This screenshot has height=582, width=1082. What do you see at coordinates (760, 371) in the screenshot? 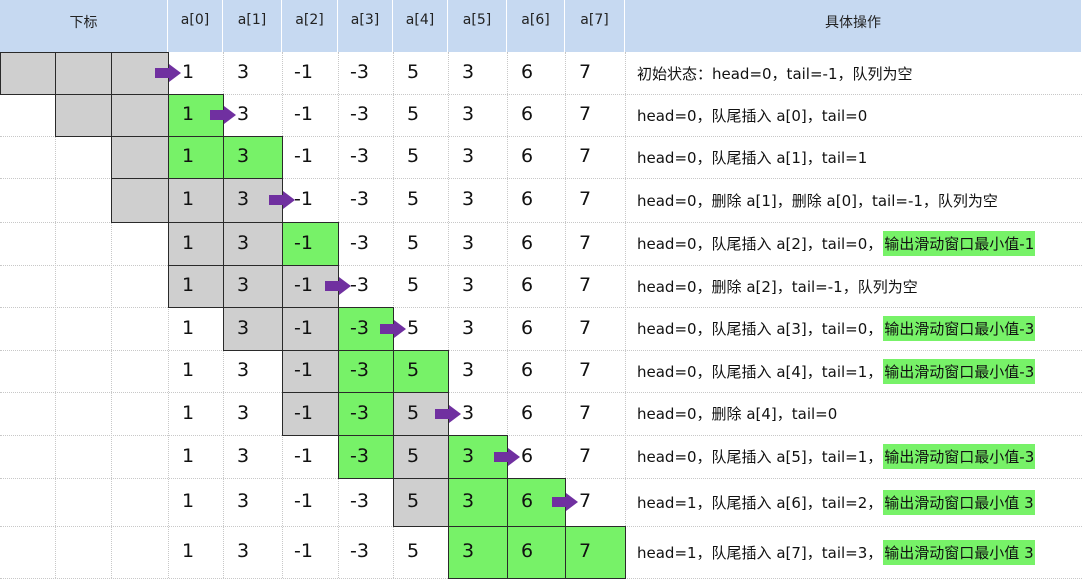
I see `operation-label: head=0，队尾插入 a[4]，tail=1，` at bounding box center [760, 371].